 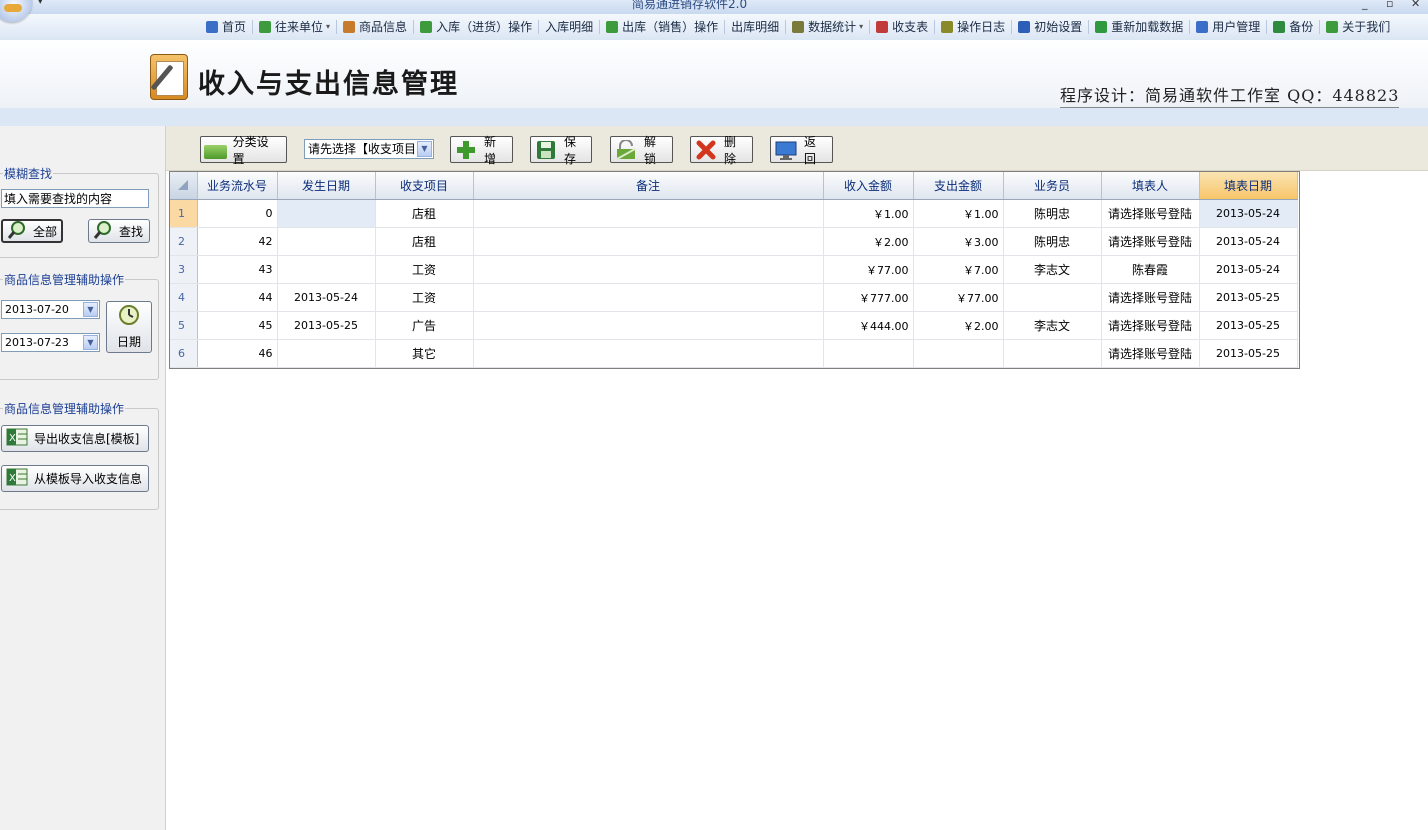 What do you see at coordinates (184, 241) in the screenshot?
I see `row-header: 2` at bounding box center [184, 241].